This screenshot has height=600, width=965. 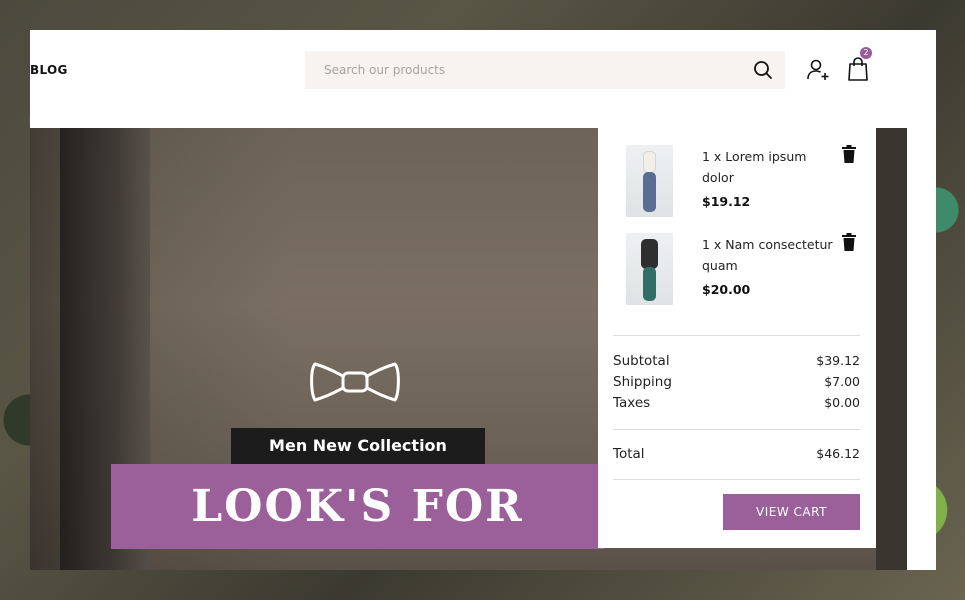 I want to click on shopping-bag-icon, so click(x=858, y=69).